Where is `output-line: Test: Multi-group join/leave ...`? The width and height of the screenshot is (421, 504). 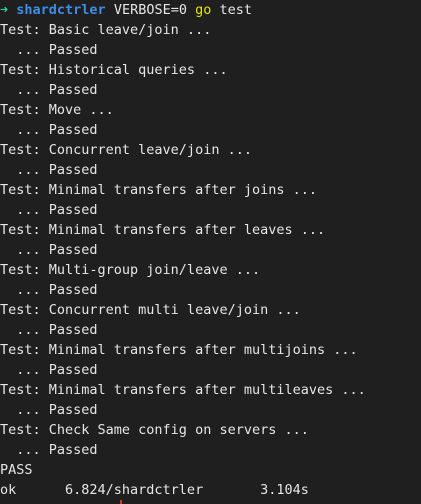 output-line: Test: Multi-group join/leave ... is located at coordinates (130, 270).